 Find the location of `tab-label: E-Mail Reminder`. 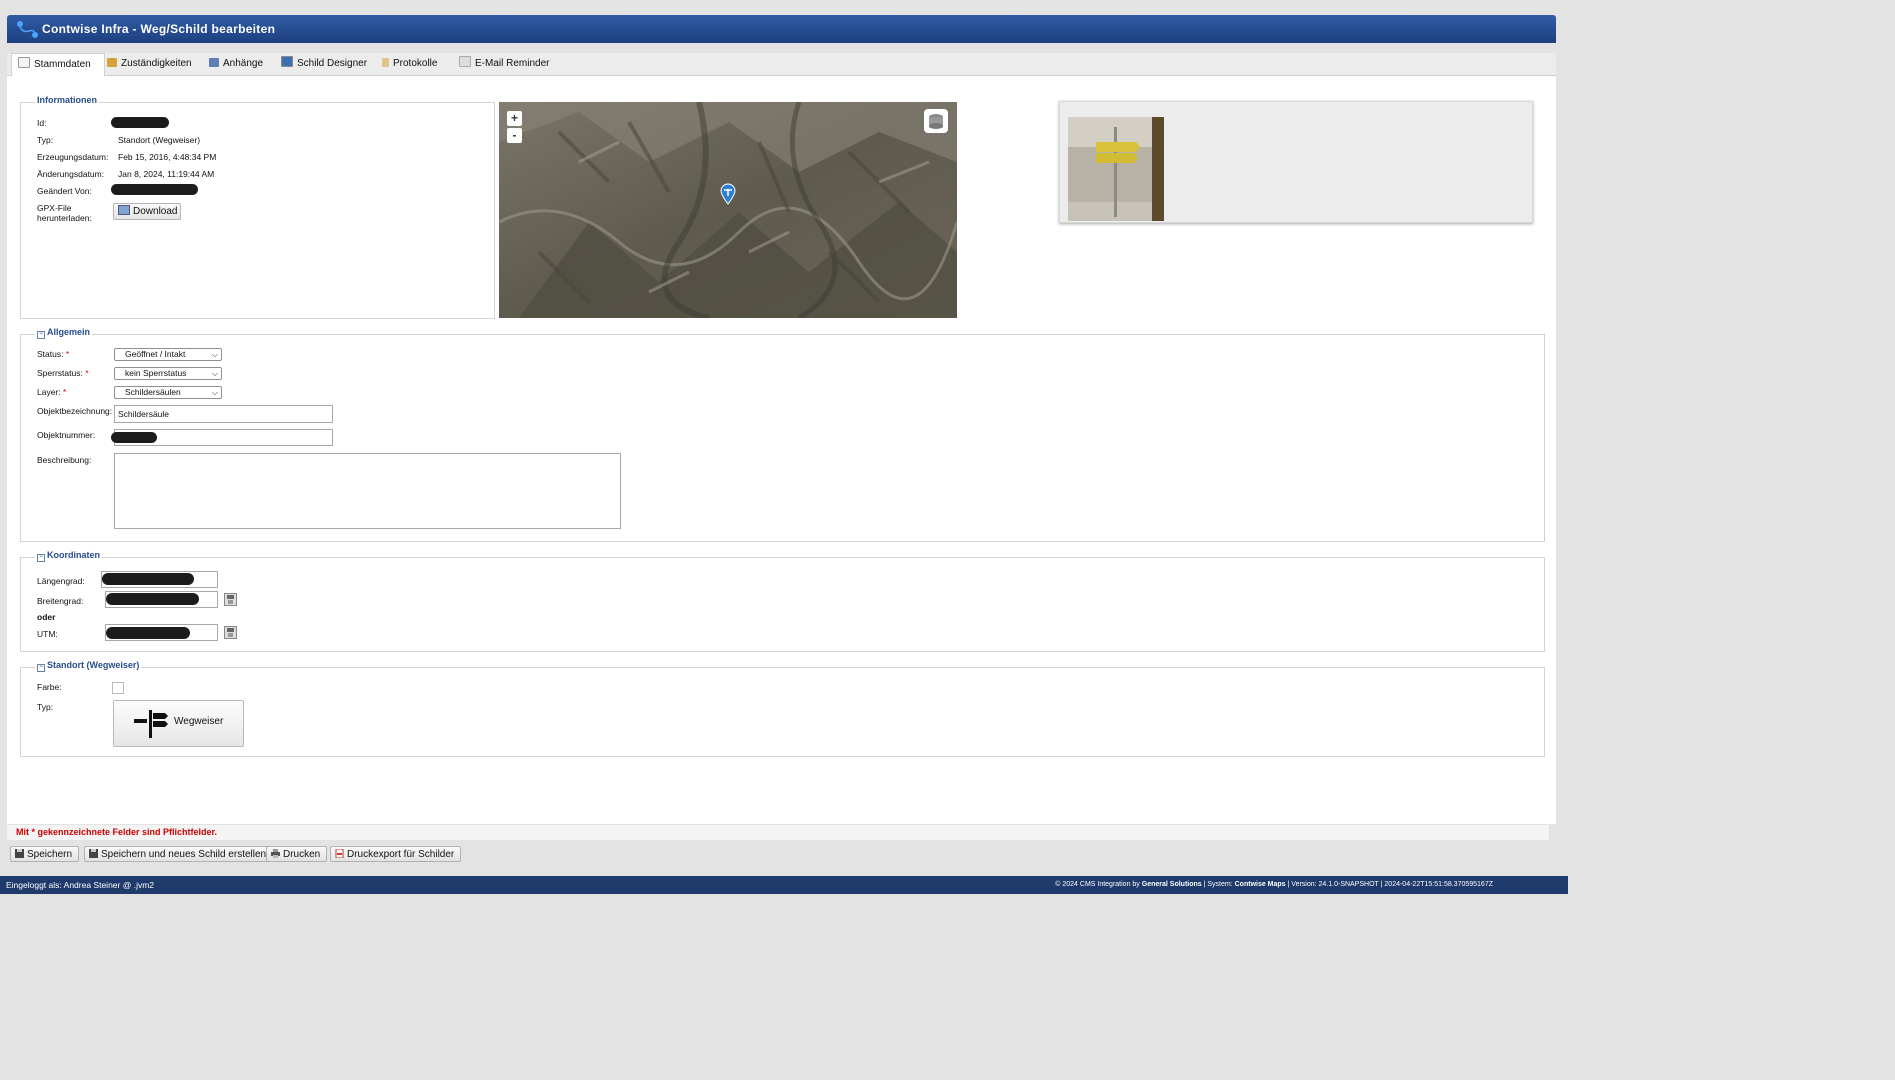

tab-label: E-Mail Reminder is located at coordinates (512, 63).